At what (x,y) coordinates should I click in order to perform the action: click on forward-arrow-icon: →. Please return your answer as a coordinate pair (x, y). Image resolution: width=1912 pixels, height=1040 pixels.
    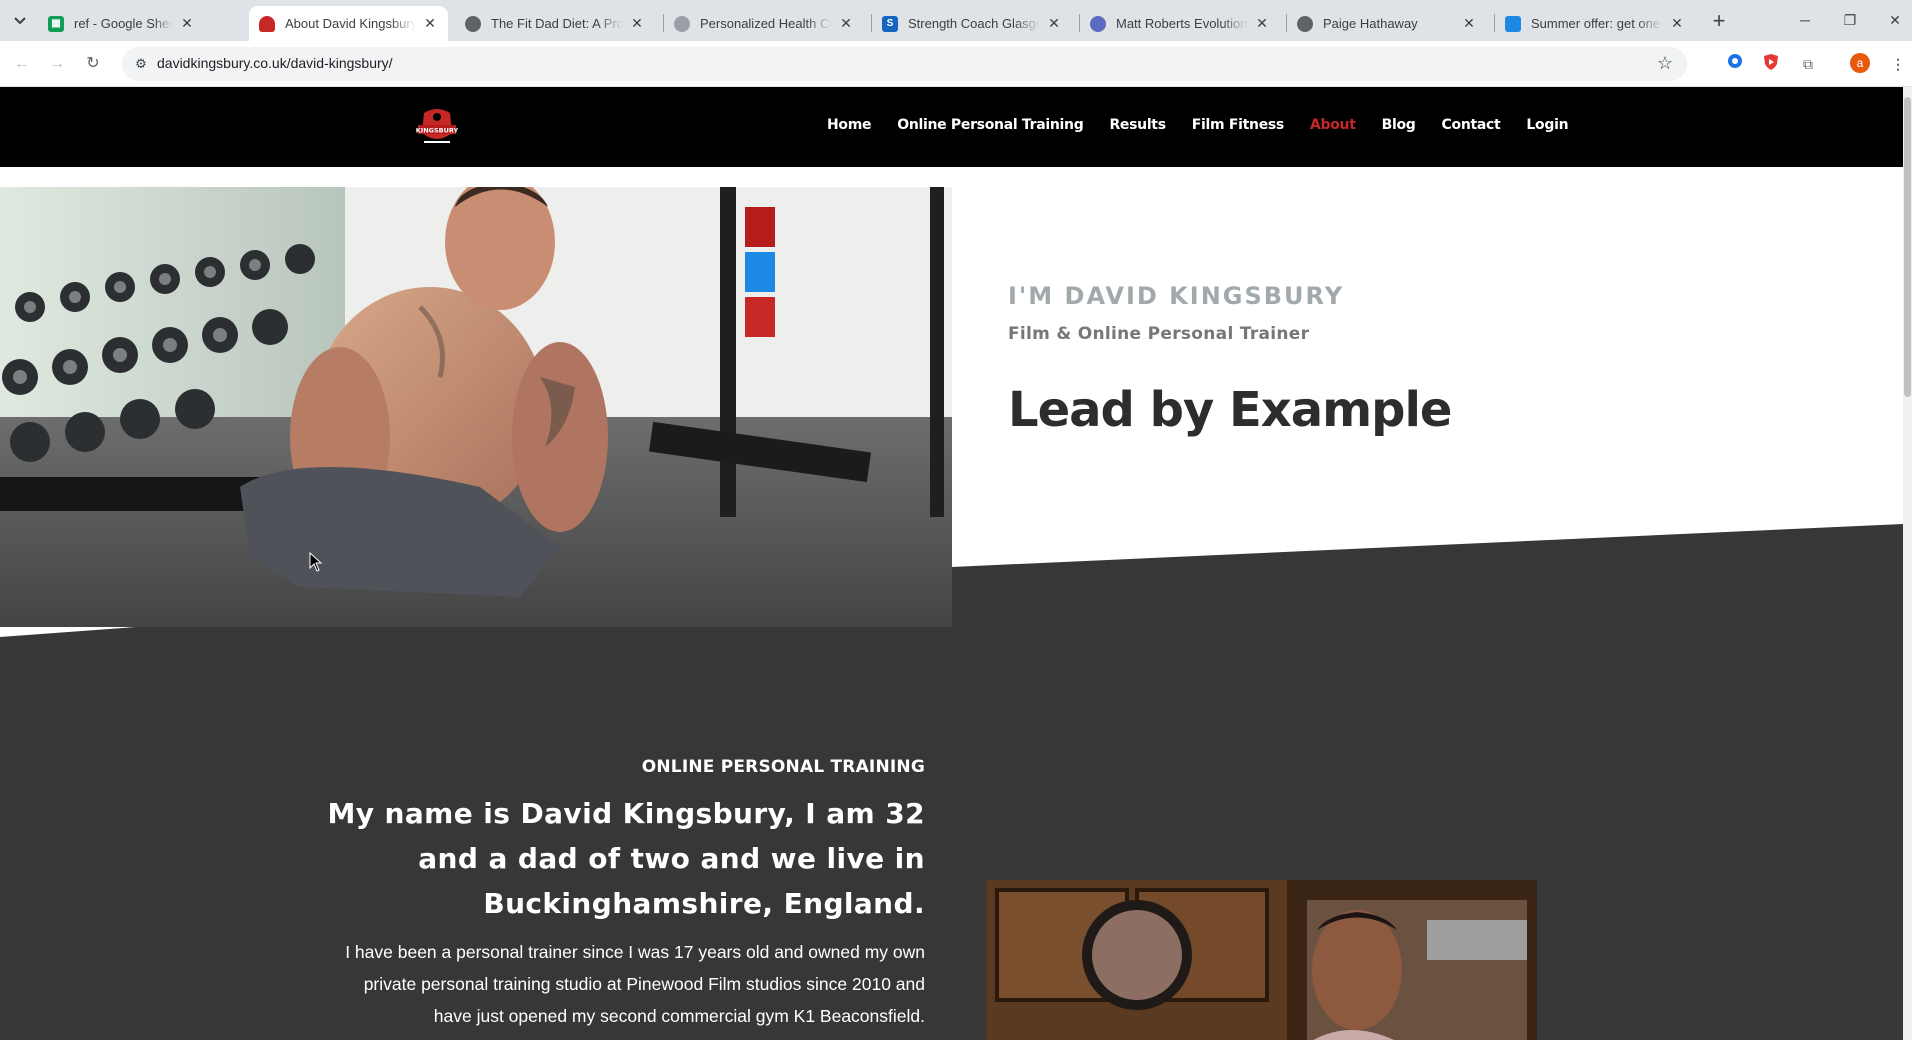
    Looking at the image, I should click on (57, 64).